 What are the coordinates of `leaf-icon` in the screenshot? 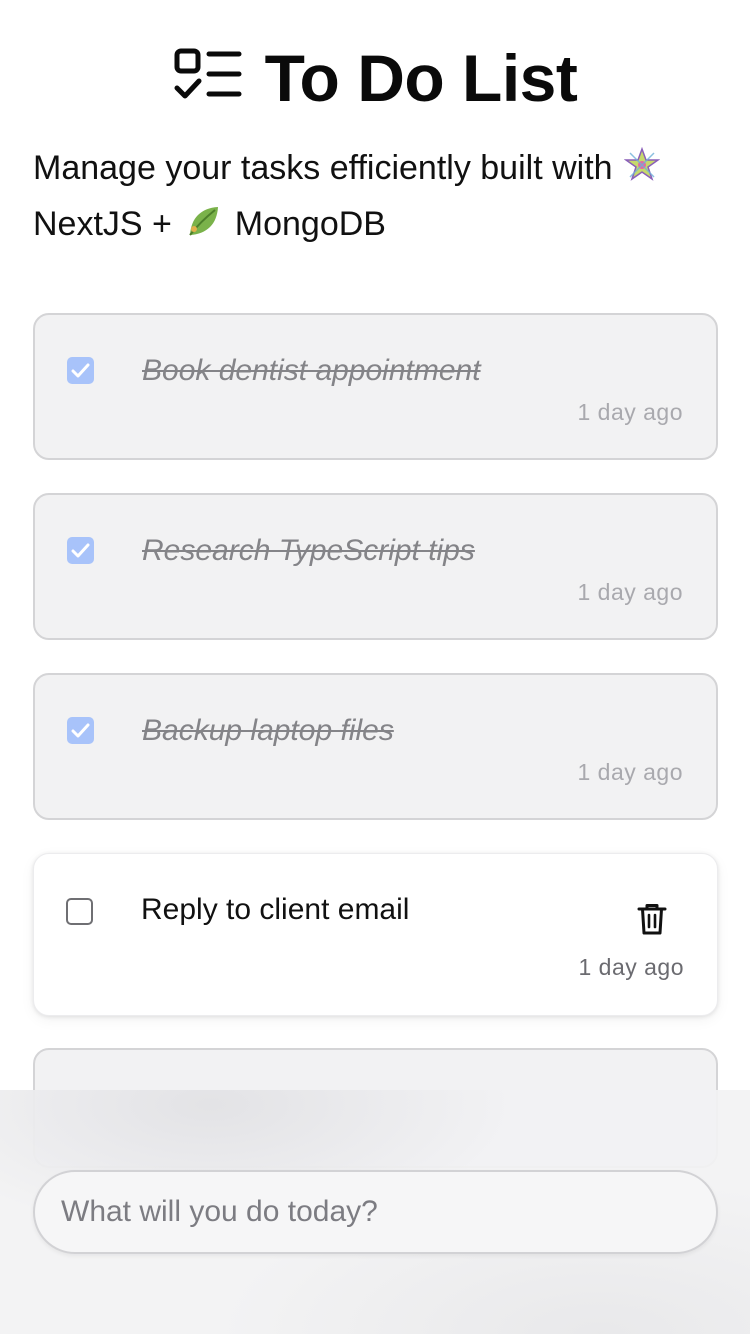 It's located at (204, 221).